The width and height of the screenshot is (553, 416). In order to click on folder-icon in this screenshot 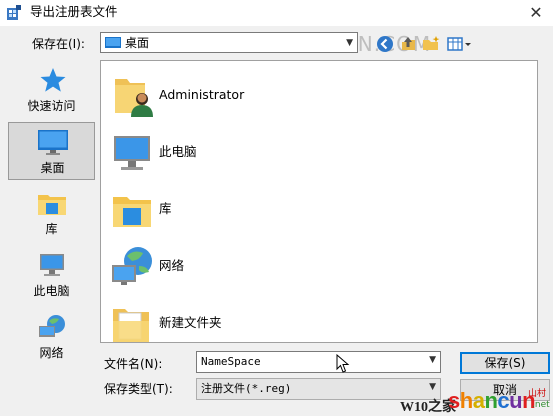, I will do `click(131, 325)`.